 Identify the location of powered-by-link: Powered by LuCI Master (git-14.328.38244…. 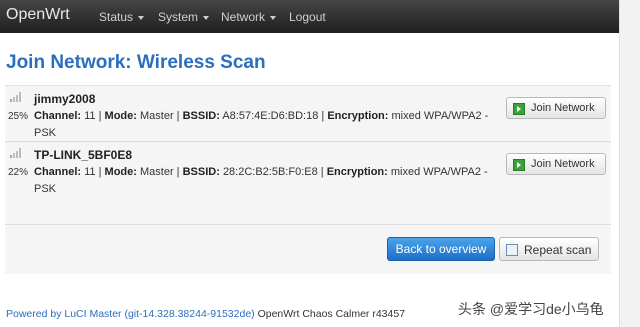
(130, 314).